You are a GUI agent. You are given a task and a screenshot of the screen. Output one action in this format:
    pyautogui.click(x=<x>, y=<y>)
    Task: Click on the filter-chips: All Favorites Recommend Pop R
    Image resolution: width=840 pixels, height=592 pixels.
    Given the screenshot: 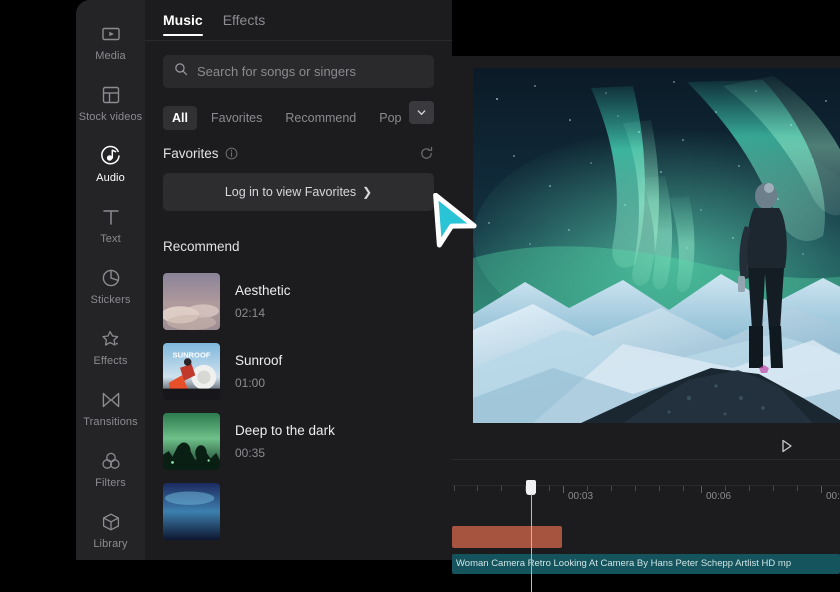 What is the action you would take?
    pyautogui.click(x=298, y=111)
    